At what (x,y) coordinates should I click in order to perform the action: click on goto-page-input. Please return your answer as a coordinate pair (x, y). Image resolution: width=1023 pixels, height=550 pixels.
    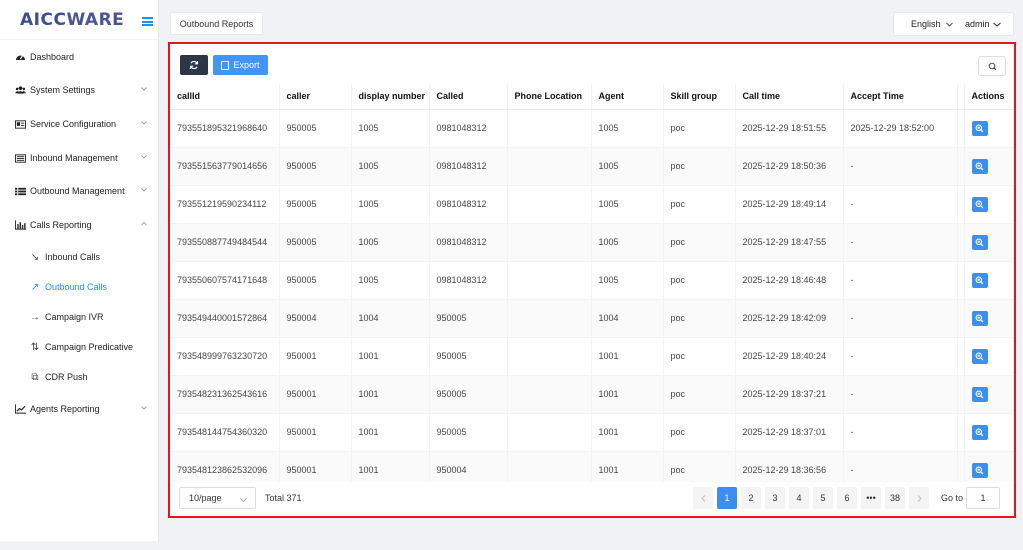
    Looking at the image, I should click on (983, 498).